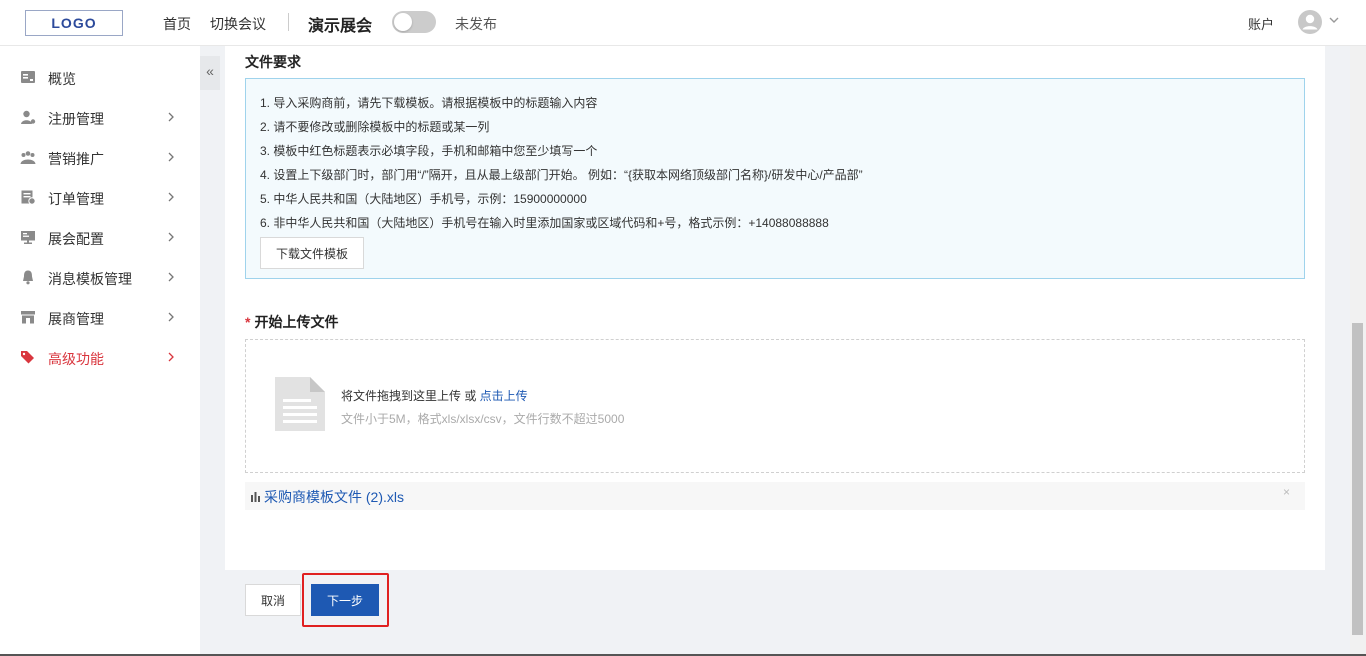 Image resolution: width=1366 pixels, height=656 pixels. What do you see at coordinates (1261, 23) in the screenshot?
I see `account-label: 账户` at bounding box center [1261, 23].